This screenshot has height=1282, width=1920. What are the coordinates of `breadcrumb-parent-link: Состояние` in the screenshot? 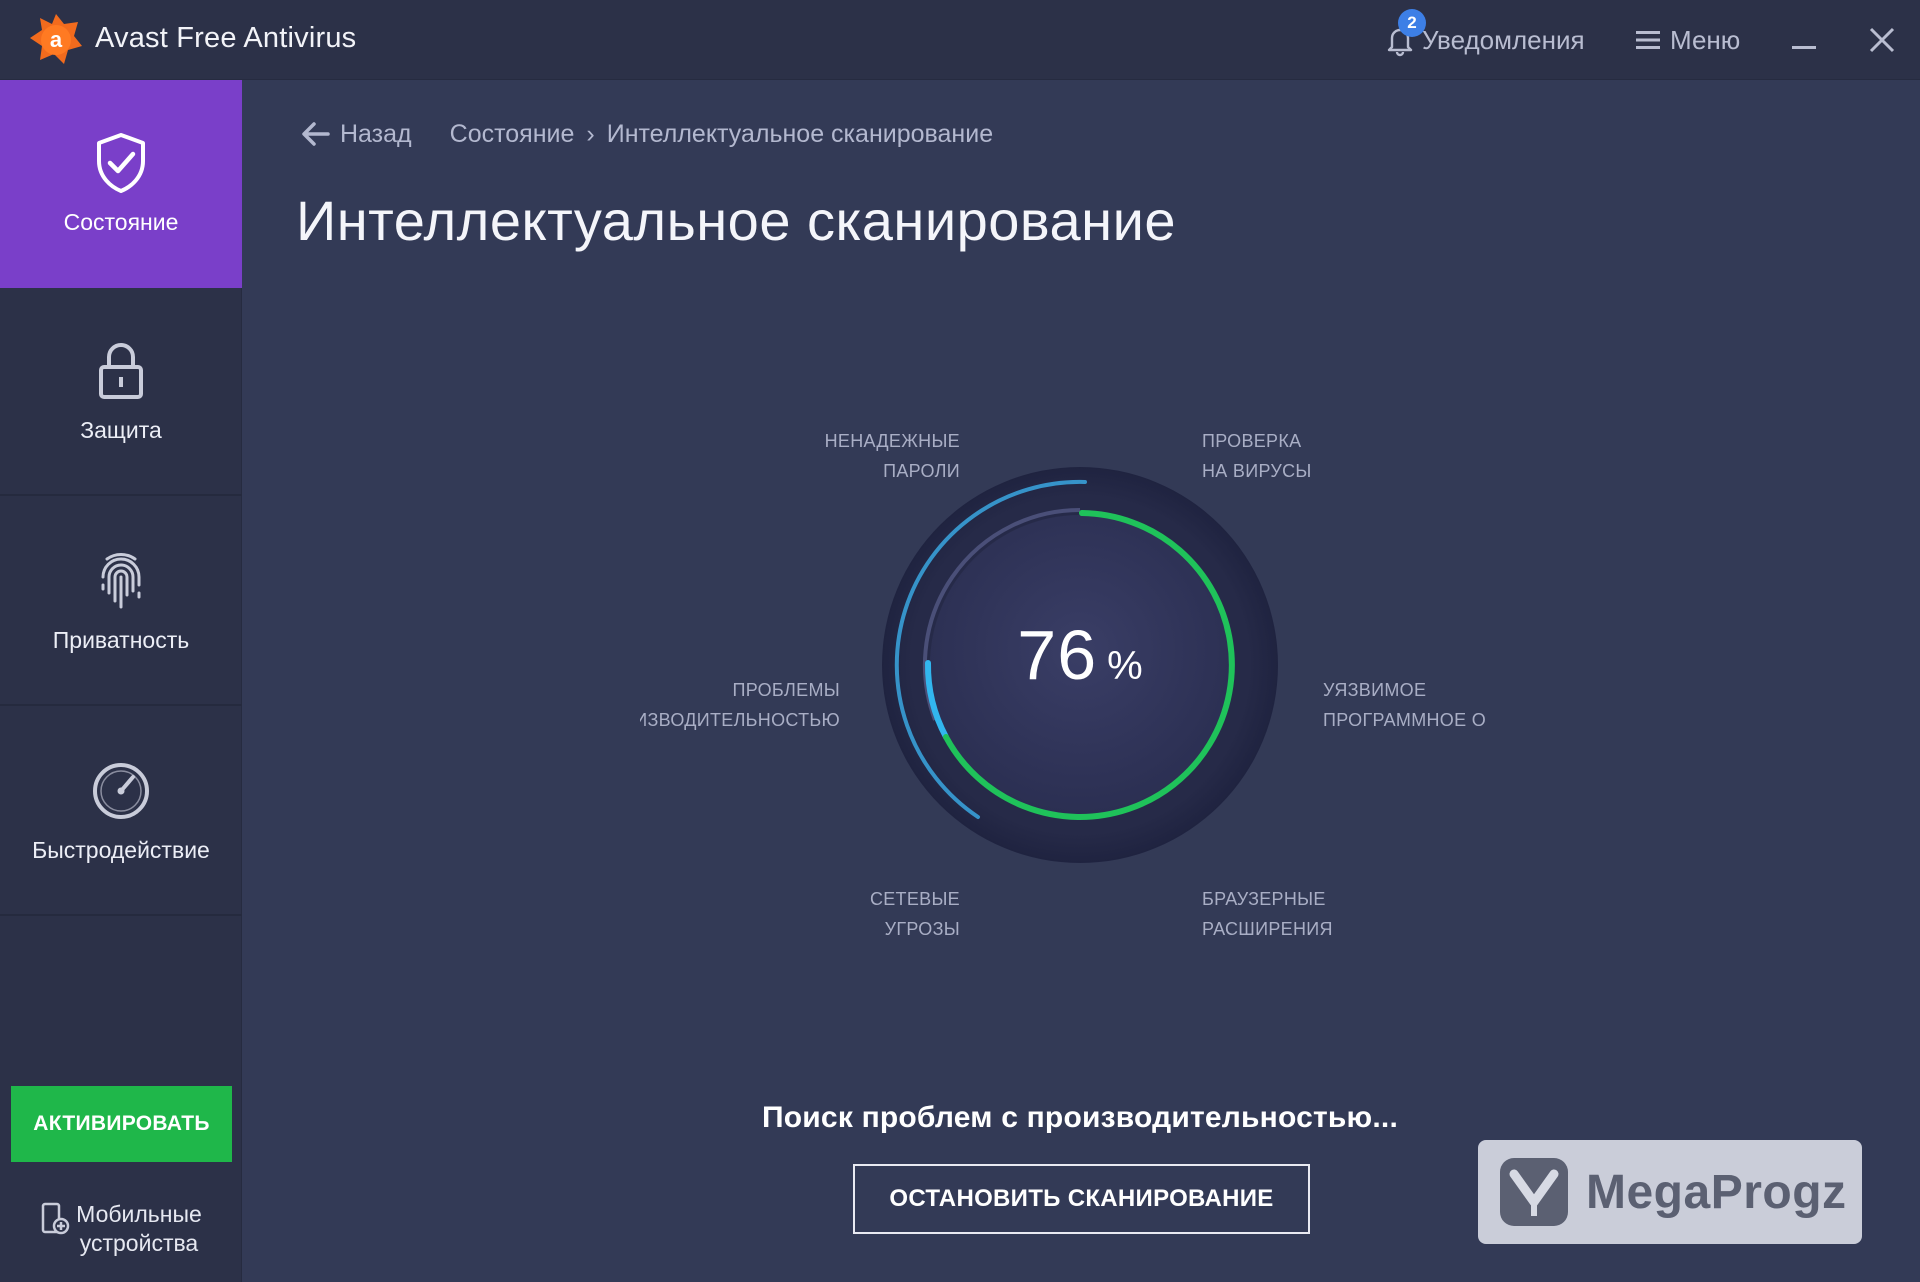 It's located at (512, 134).